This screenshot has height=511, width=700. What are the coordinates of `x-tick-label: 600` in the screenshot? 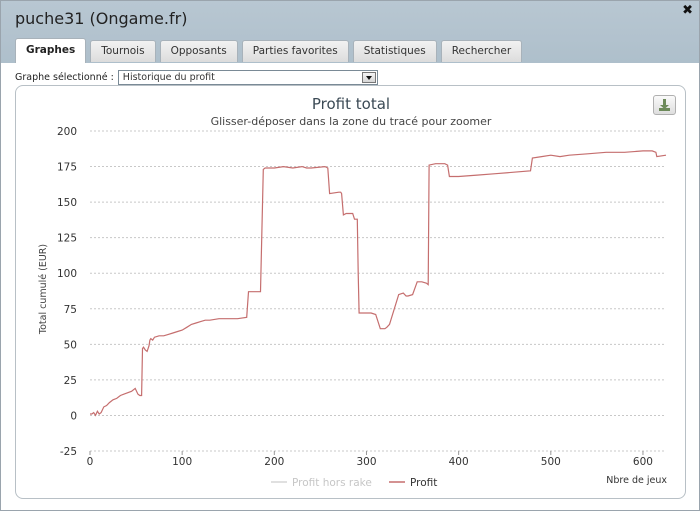 It's located at (643, 462).